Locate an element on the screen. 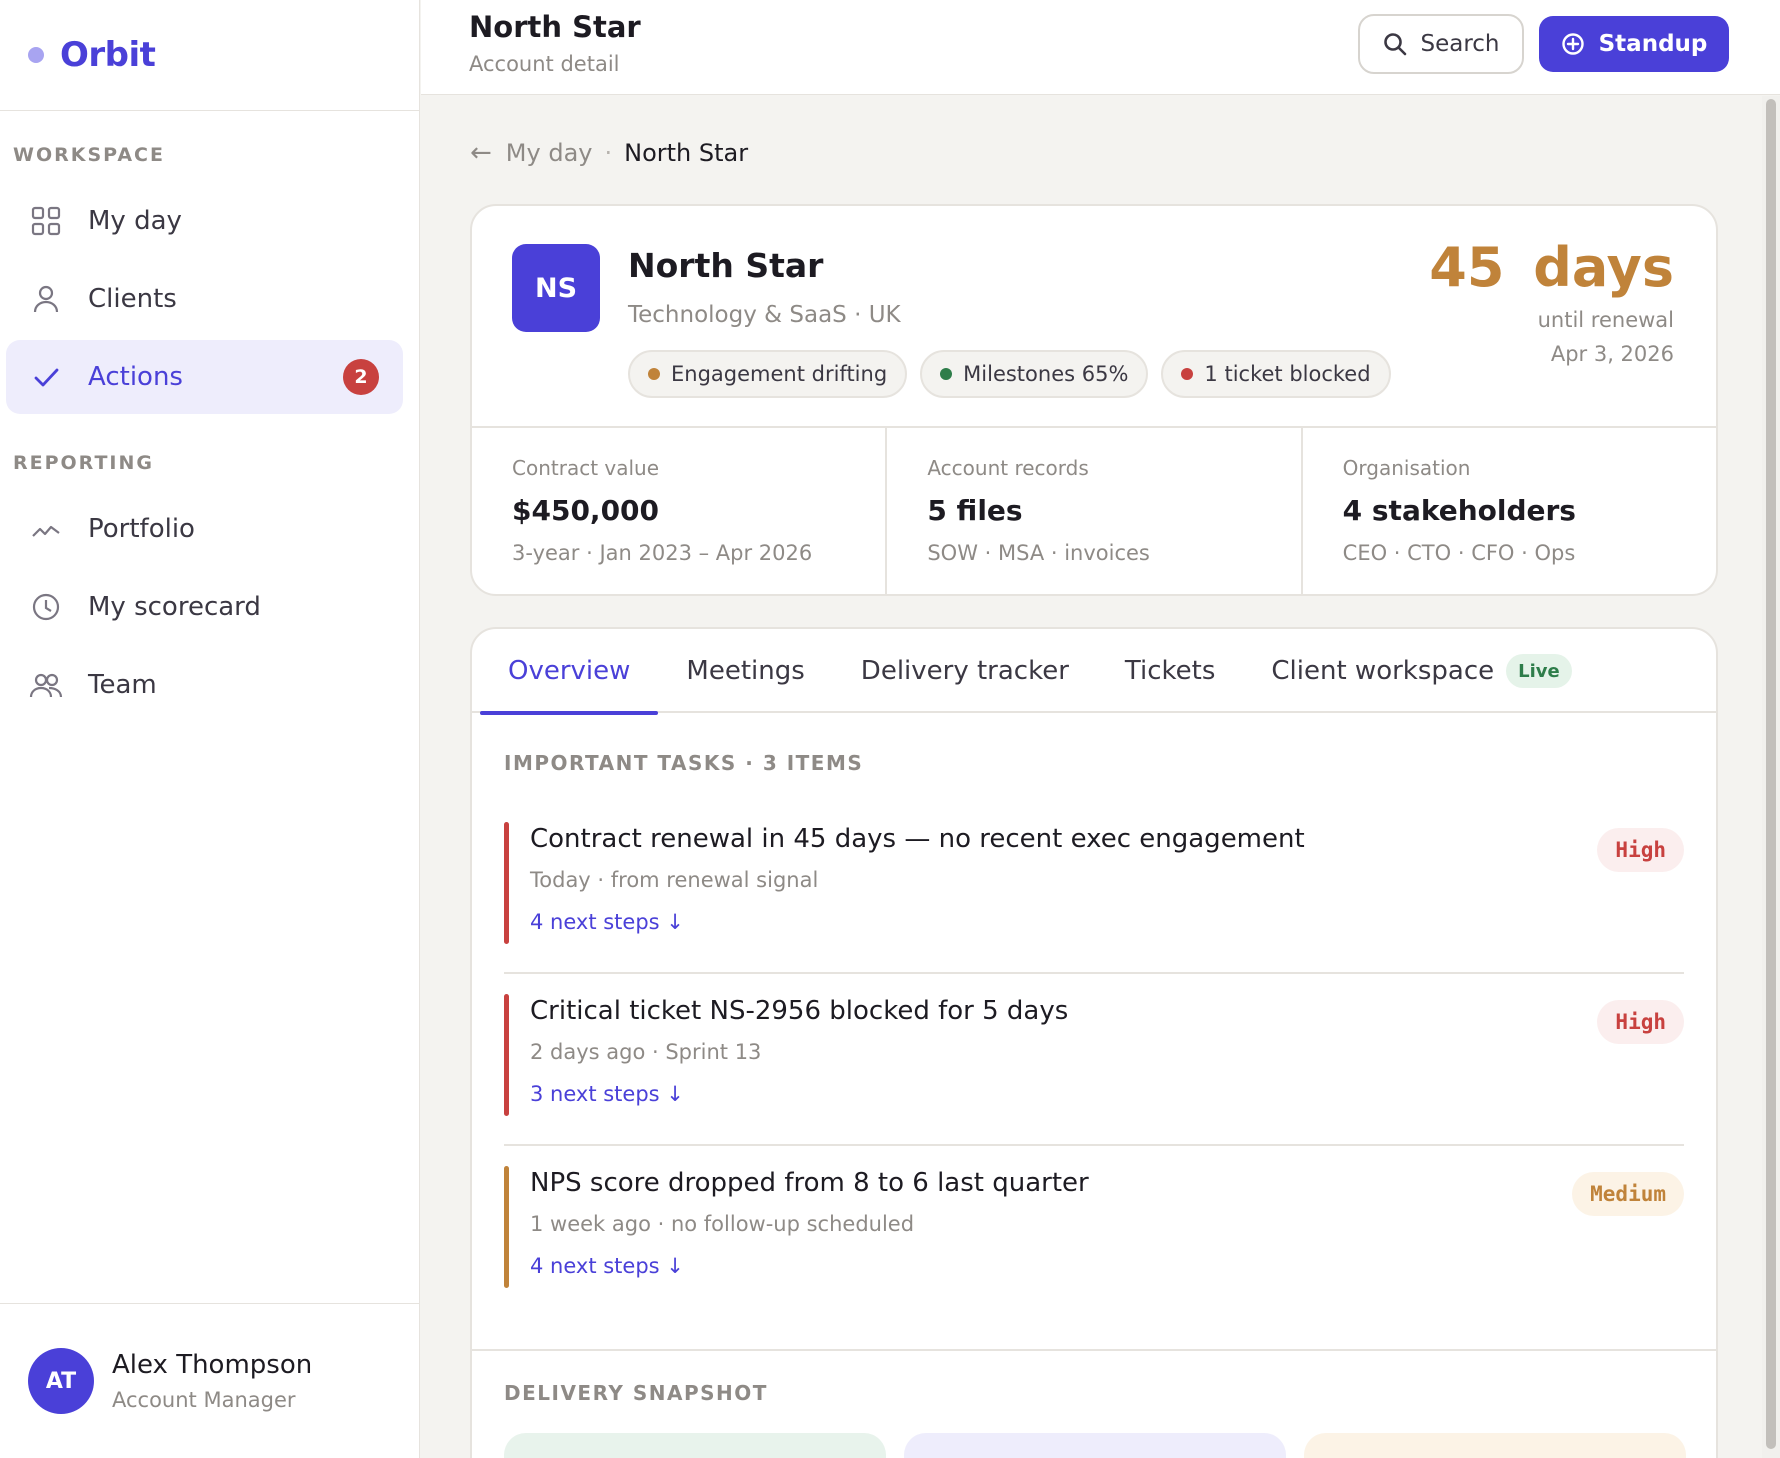 The width and height of the screenshot is (1780, 1458). tab-overview: Overview is located at coordinates (569, 672).